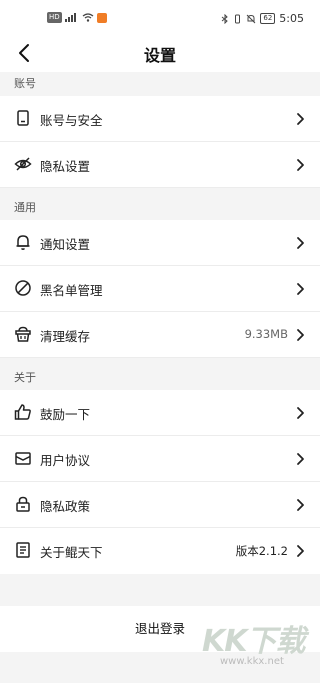 Image resolution: width=320 pixels, height=683 pixels. Describe the element at coordinates (266, 334) in the screenshot. I see `cache-size-value: 9.33MB` at that location.